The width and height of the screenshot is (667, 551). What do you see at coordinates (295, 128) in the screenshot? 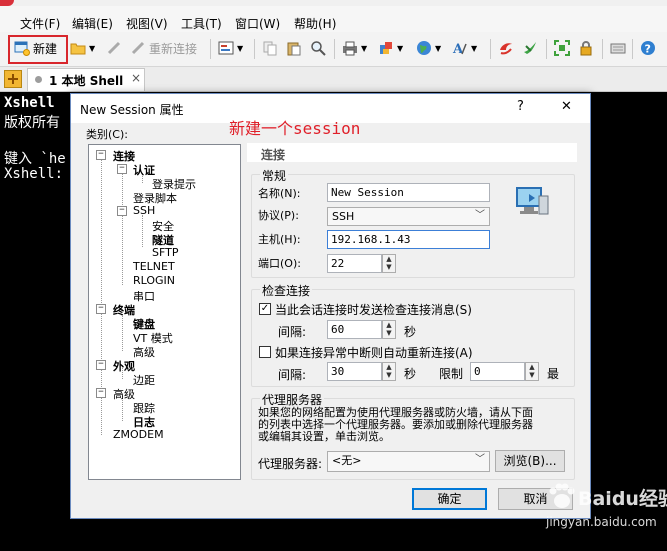
I see `annotation-text: 新建一个session` at bounding box center [295, 128].